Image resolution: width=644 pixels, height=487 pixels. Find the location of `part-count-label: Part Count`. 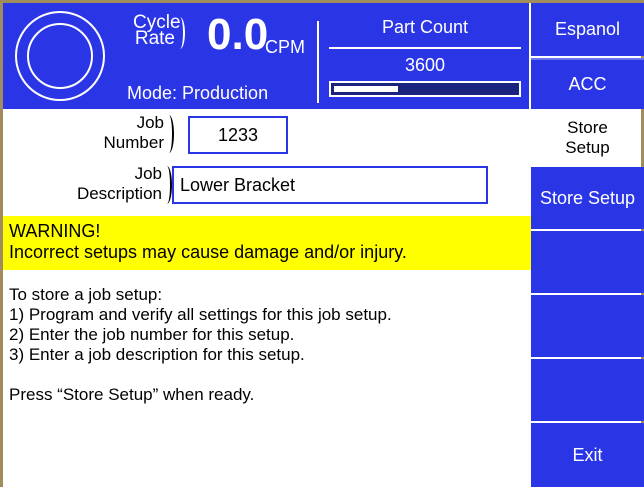

part-count-label: Part Count is located at coordinates (425, 27).